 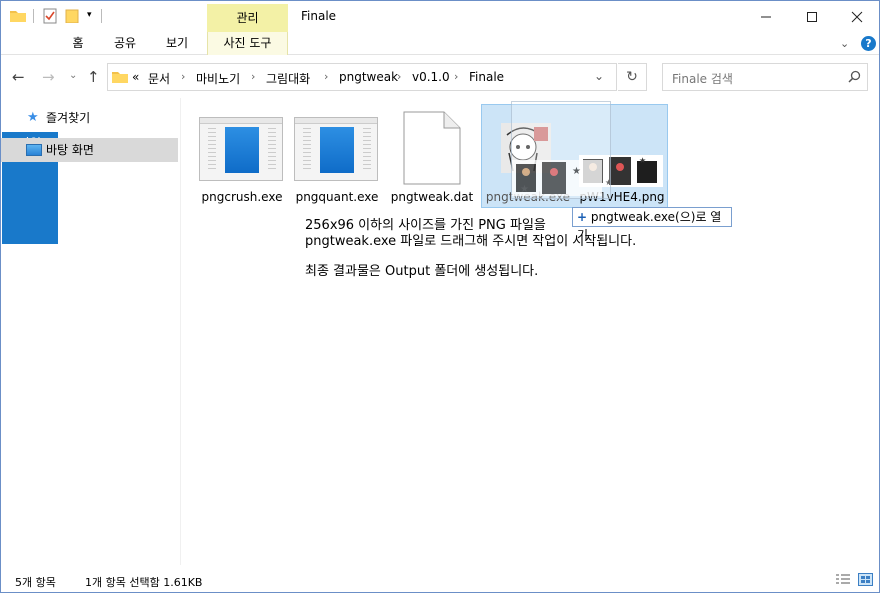 What do you see at coordinates (247, 18) in the screenshot?
I see `manage-context-label: 관리` at bounding box center [247, 18].